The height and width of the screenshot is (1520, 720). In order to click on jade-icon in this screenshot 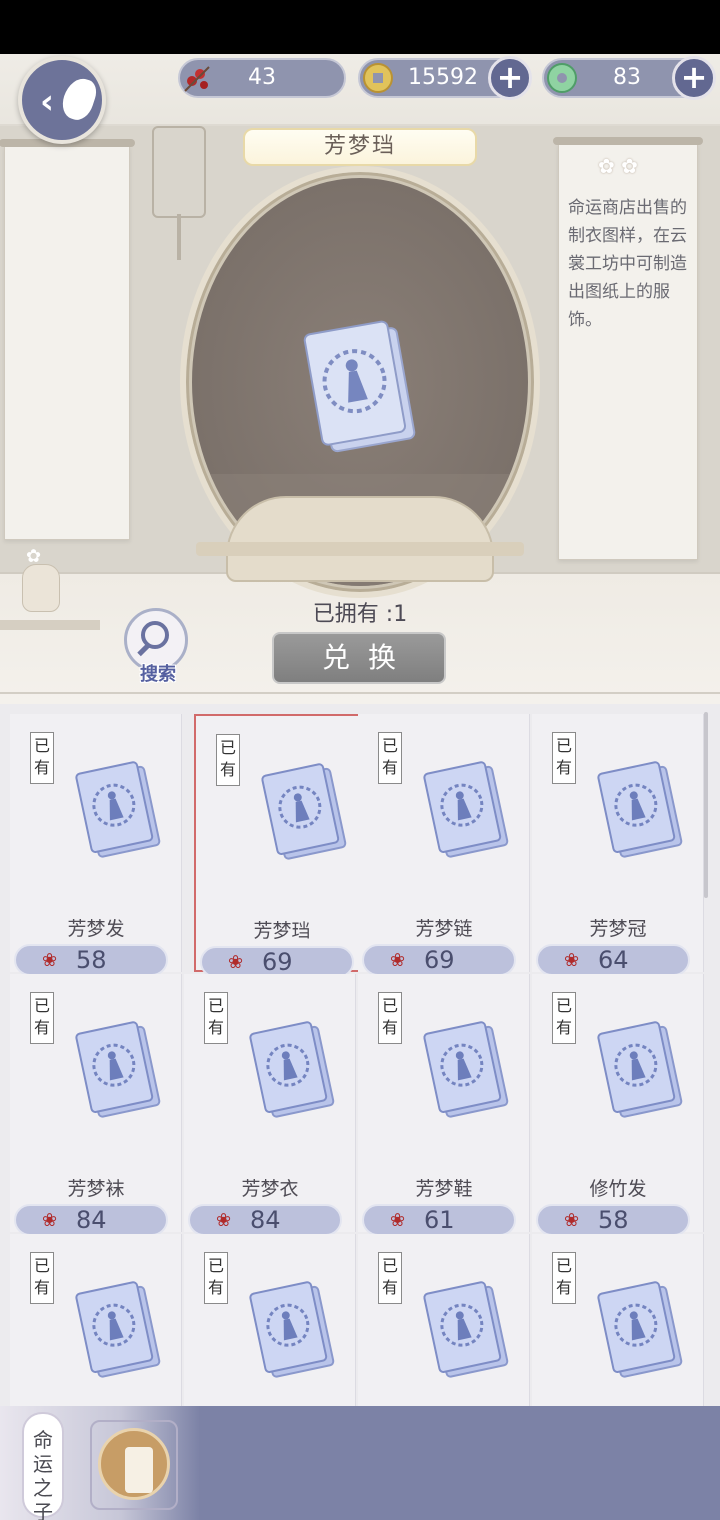, I will do `click(562, 78)`.